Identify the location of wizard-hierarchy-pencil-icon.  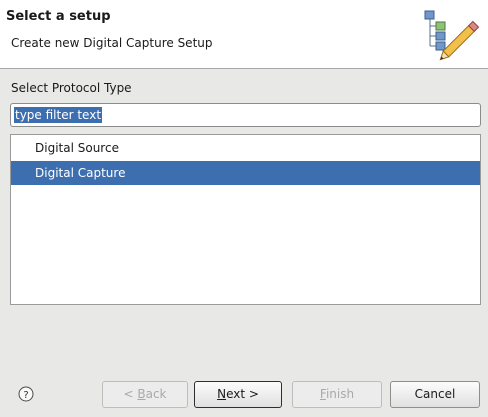
(452, 35).